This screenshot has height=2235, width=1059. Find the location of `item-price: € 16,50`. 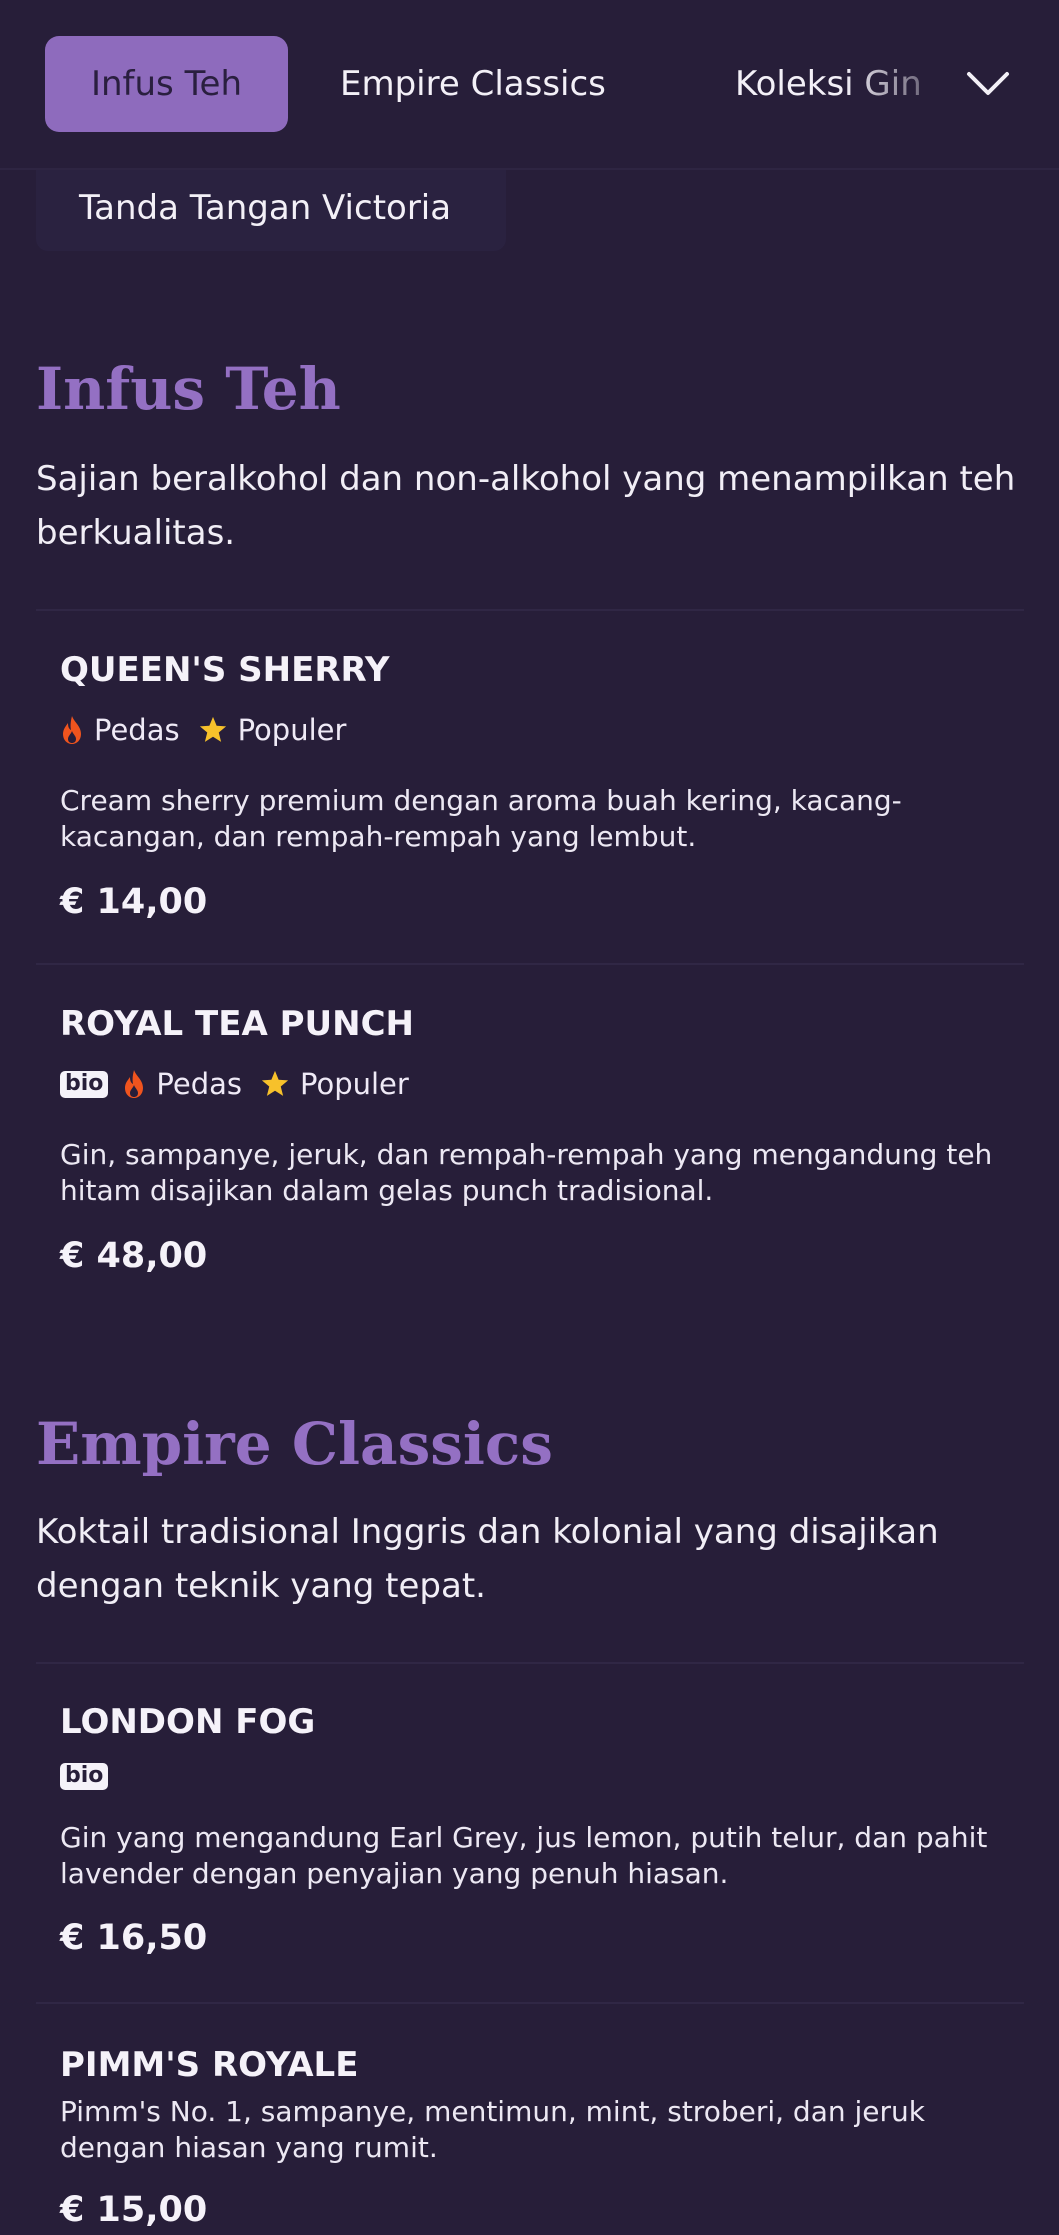

item-price: € 16,50 is located at coordinates (134, 1938).